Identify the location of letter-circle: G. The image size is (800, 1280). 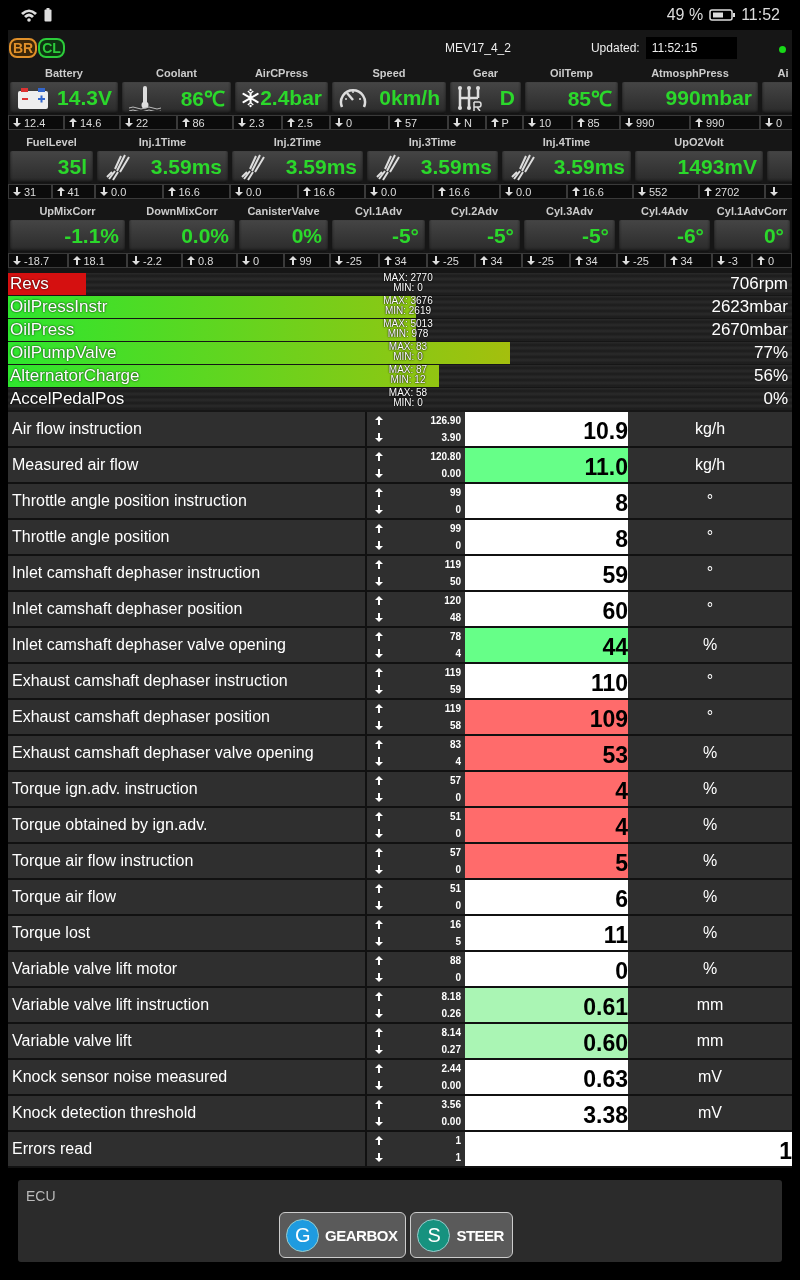
(303, 1235).